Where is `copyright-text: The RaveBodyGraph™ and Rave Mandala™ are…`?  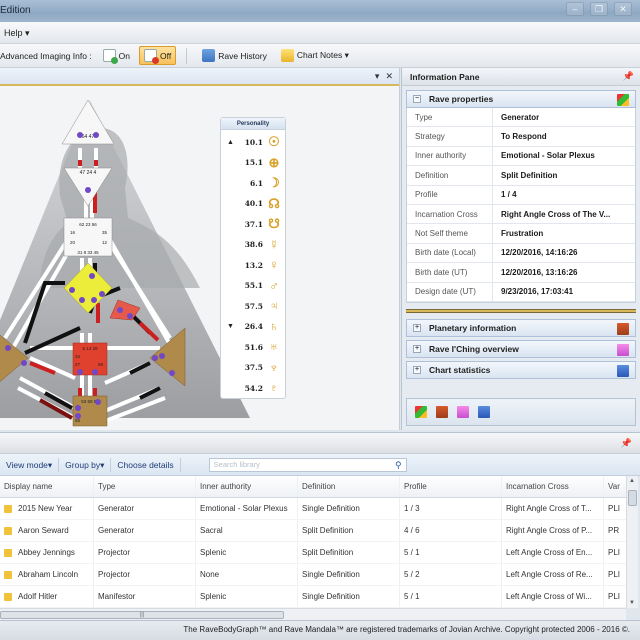
copyright-text: The RaveBodyGraph™ and Rave Mandala™ are… is located at coordinates (406, 629).